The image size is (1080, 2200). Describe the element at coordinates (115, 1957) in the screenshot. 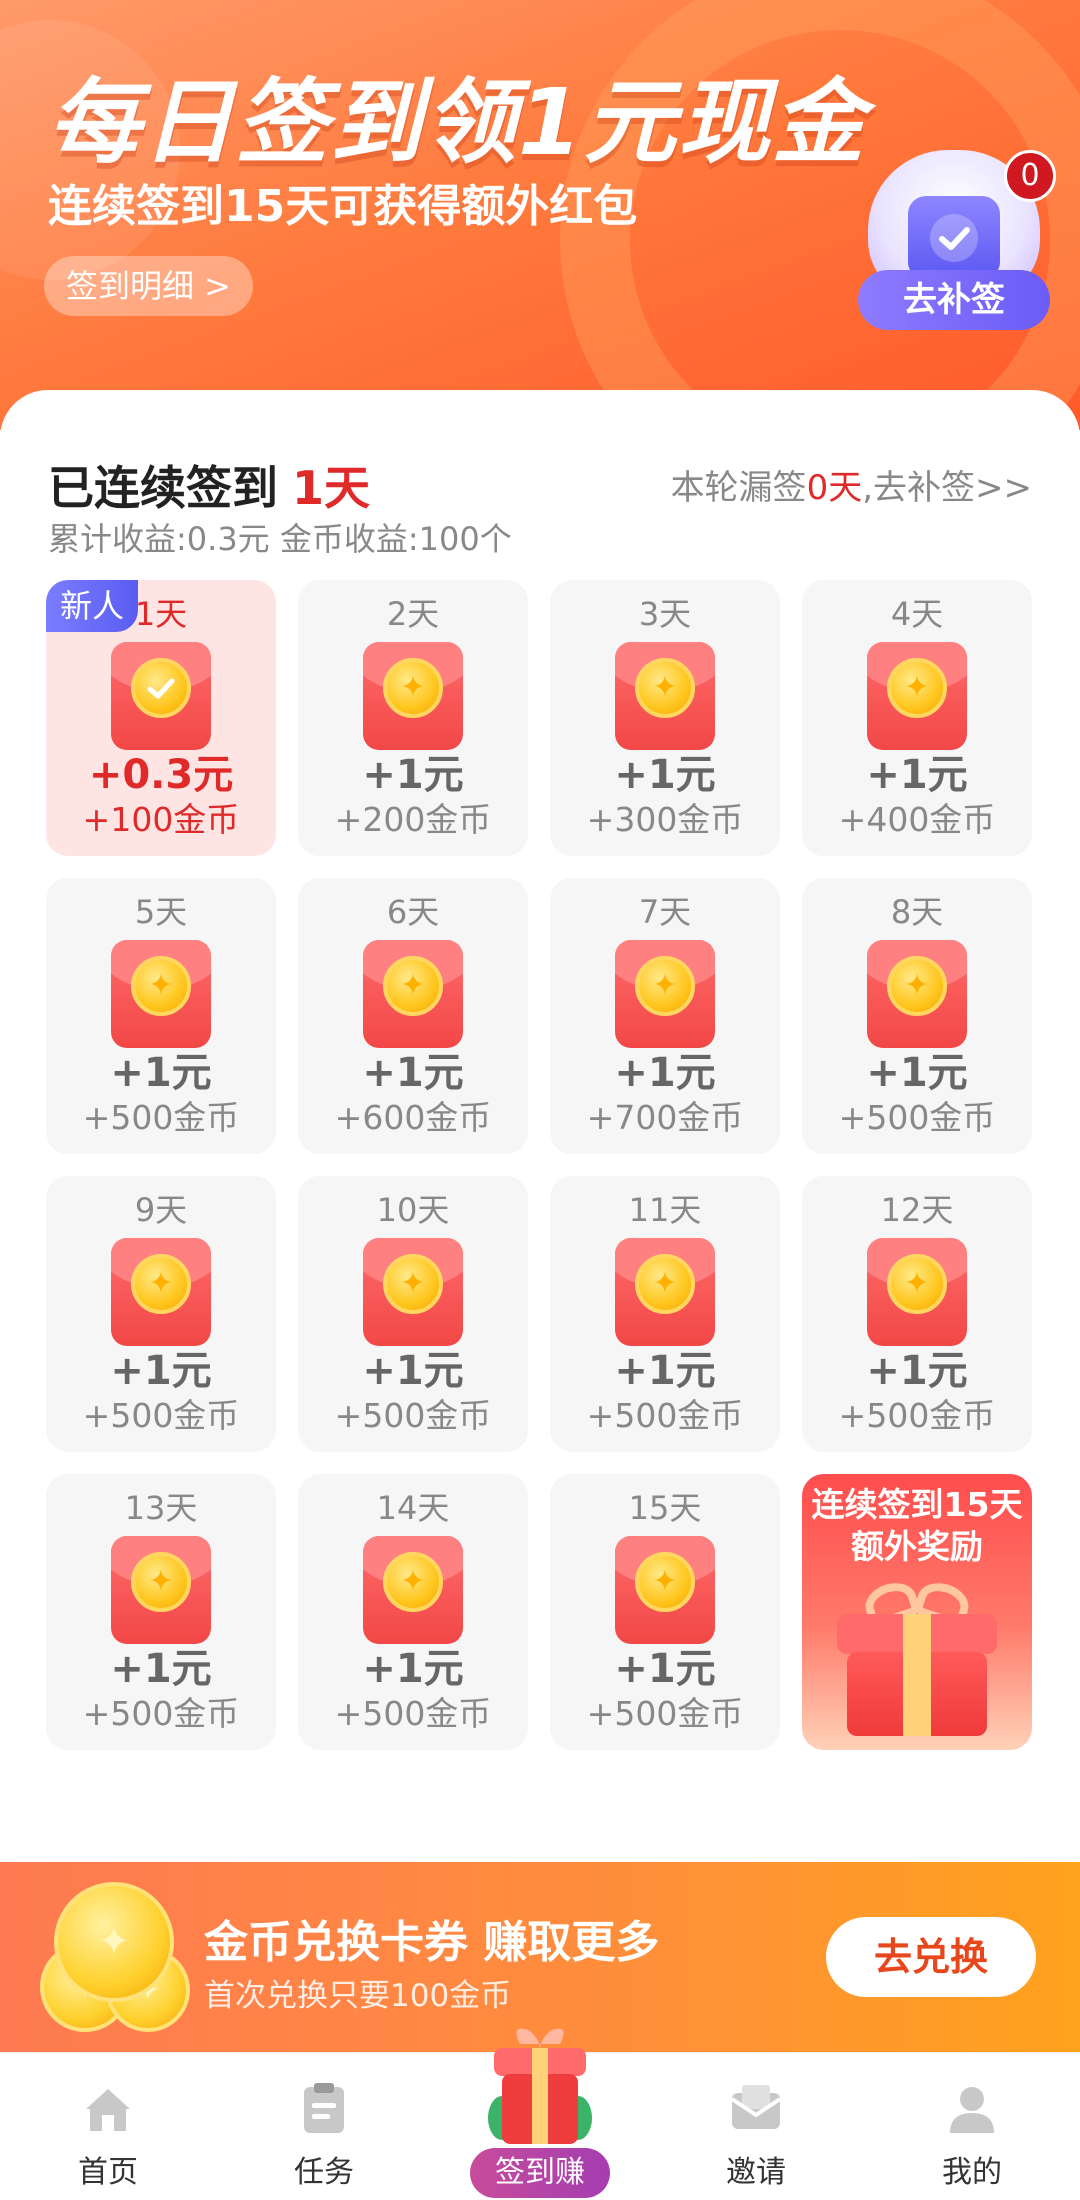

I see `gold-coins-icon: ✦ ✦ ✦` at that location.